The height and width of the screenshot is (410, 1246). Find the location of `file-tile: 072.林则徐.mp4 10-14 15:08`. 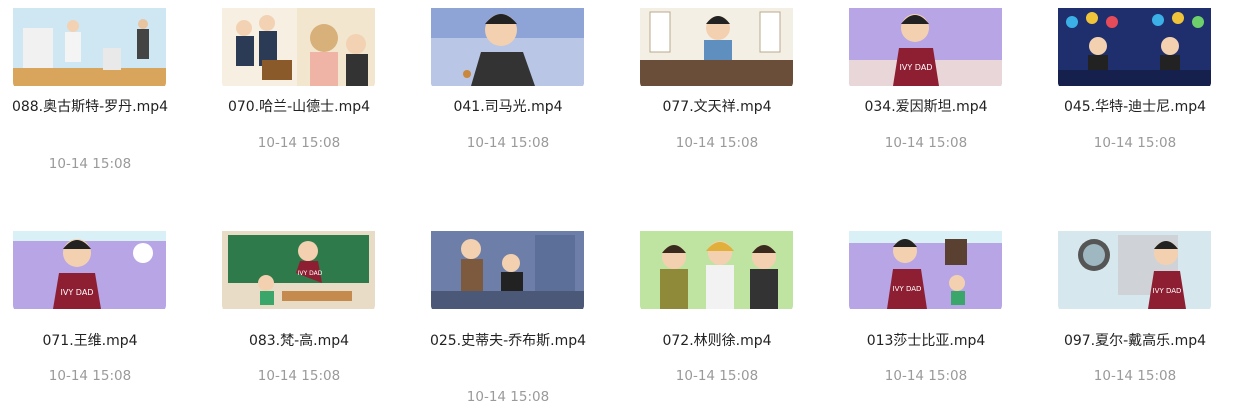

file-tile: 072.林则徐.mp4 10-14 15:08 is located at coordinates (717, 205).